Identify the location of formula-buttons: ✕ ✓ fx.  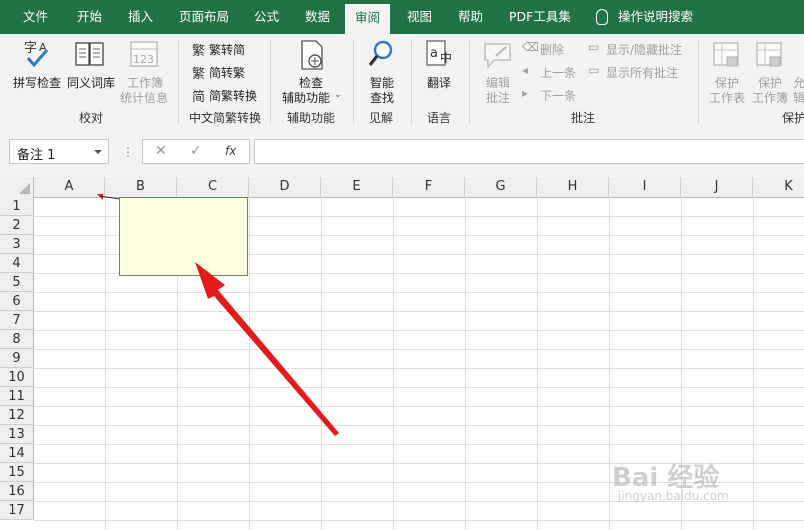
(196, 151).